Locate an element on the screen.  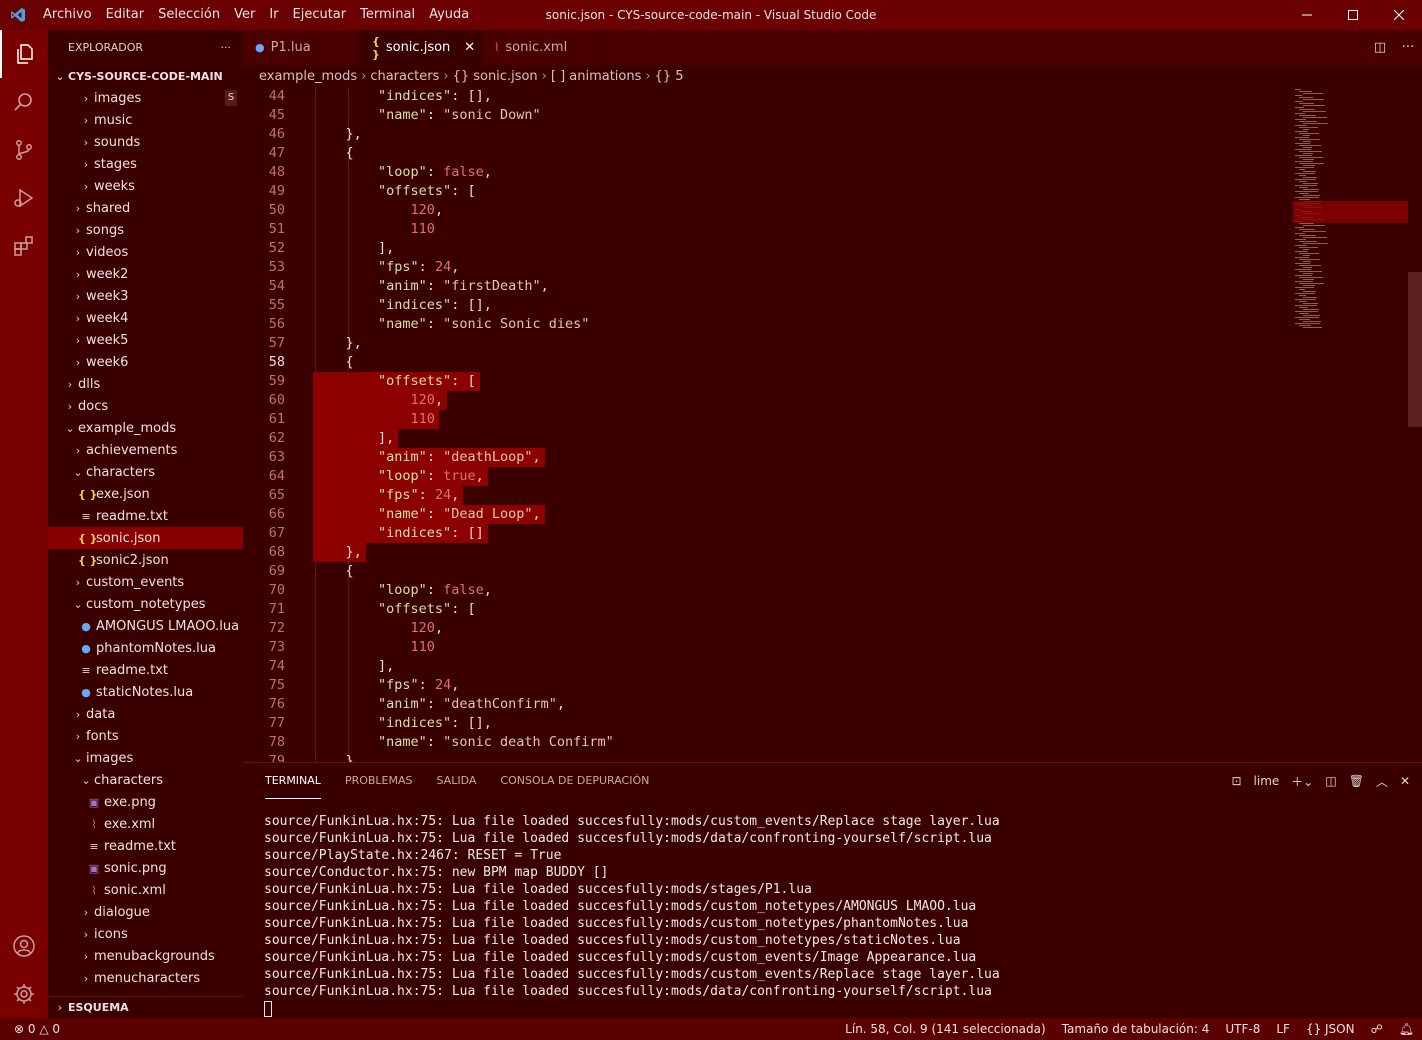
code-line: 60 120, is located at coordinates (768, 400).